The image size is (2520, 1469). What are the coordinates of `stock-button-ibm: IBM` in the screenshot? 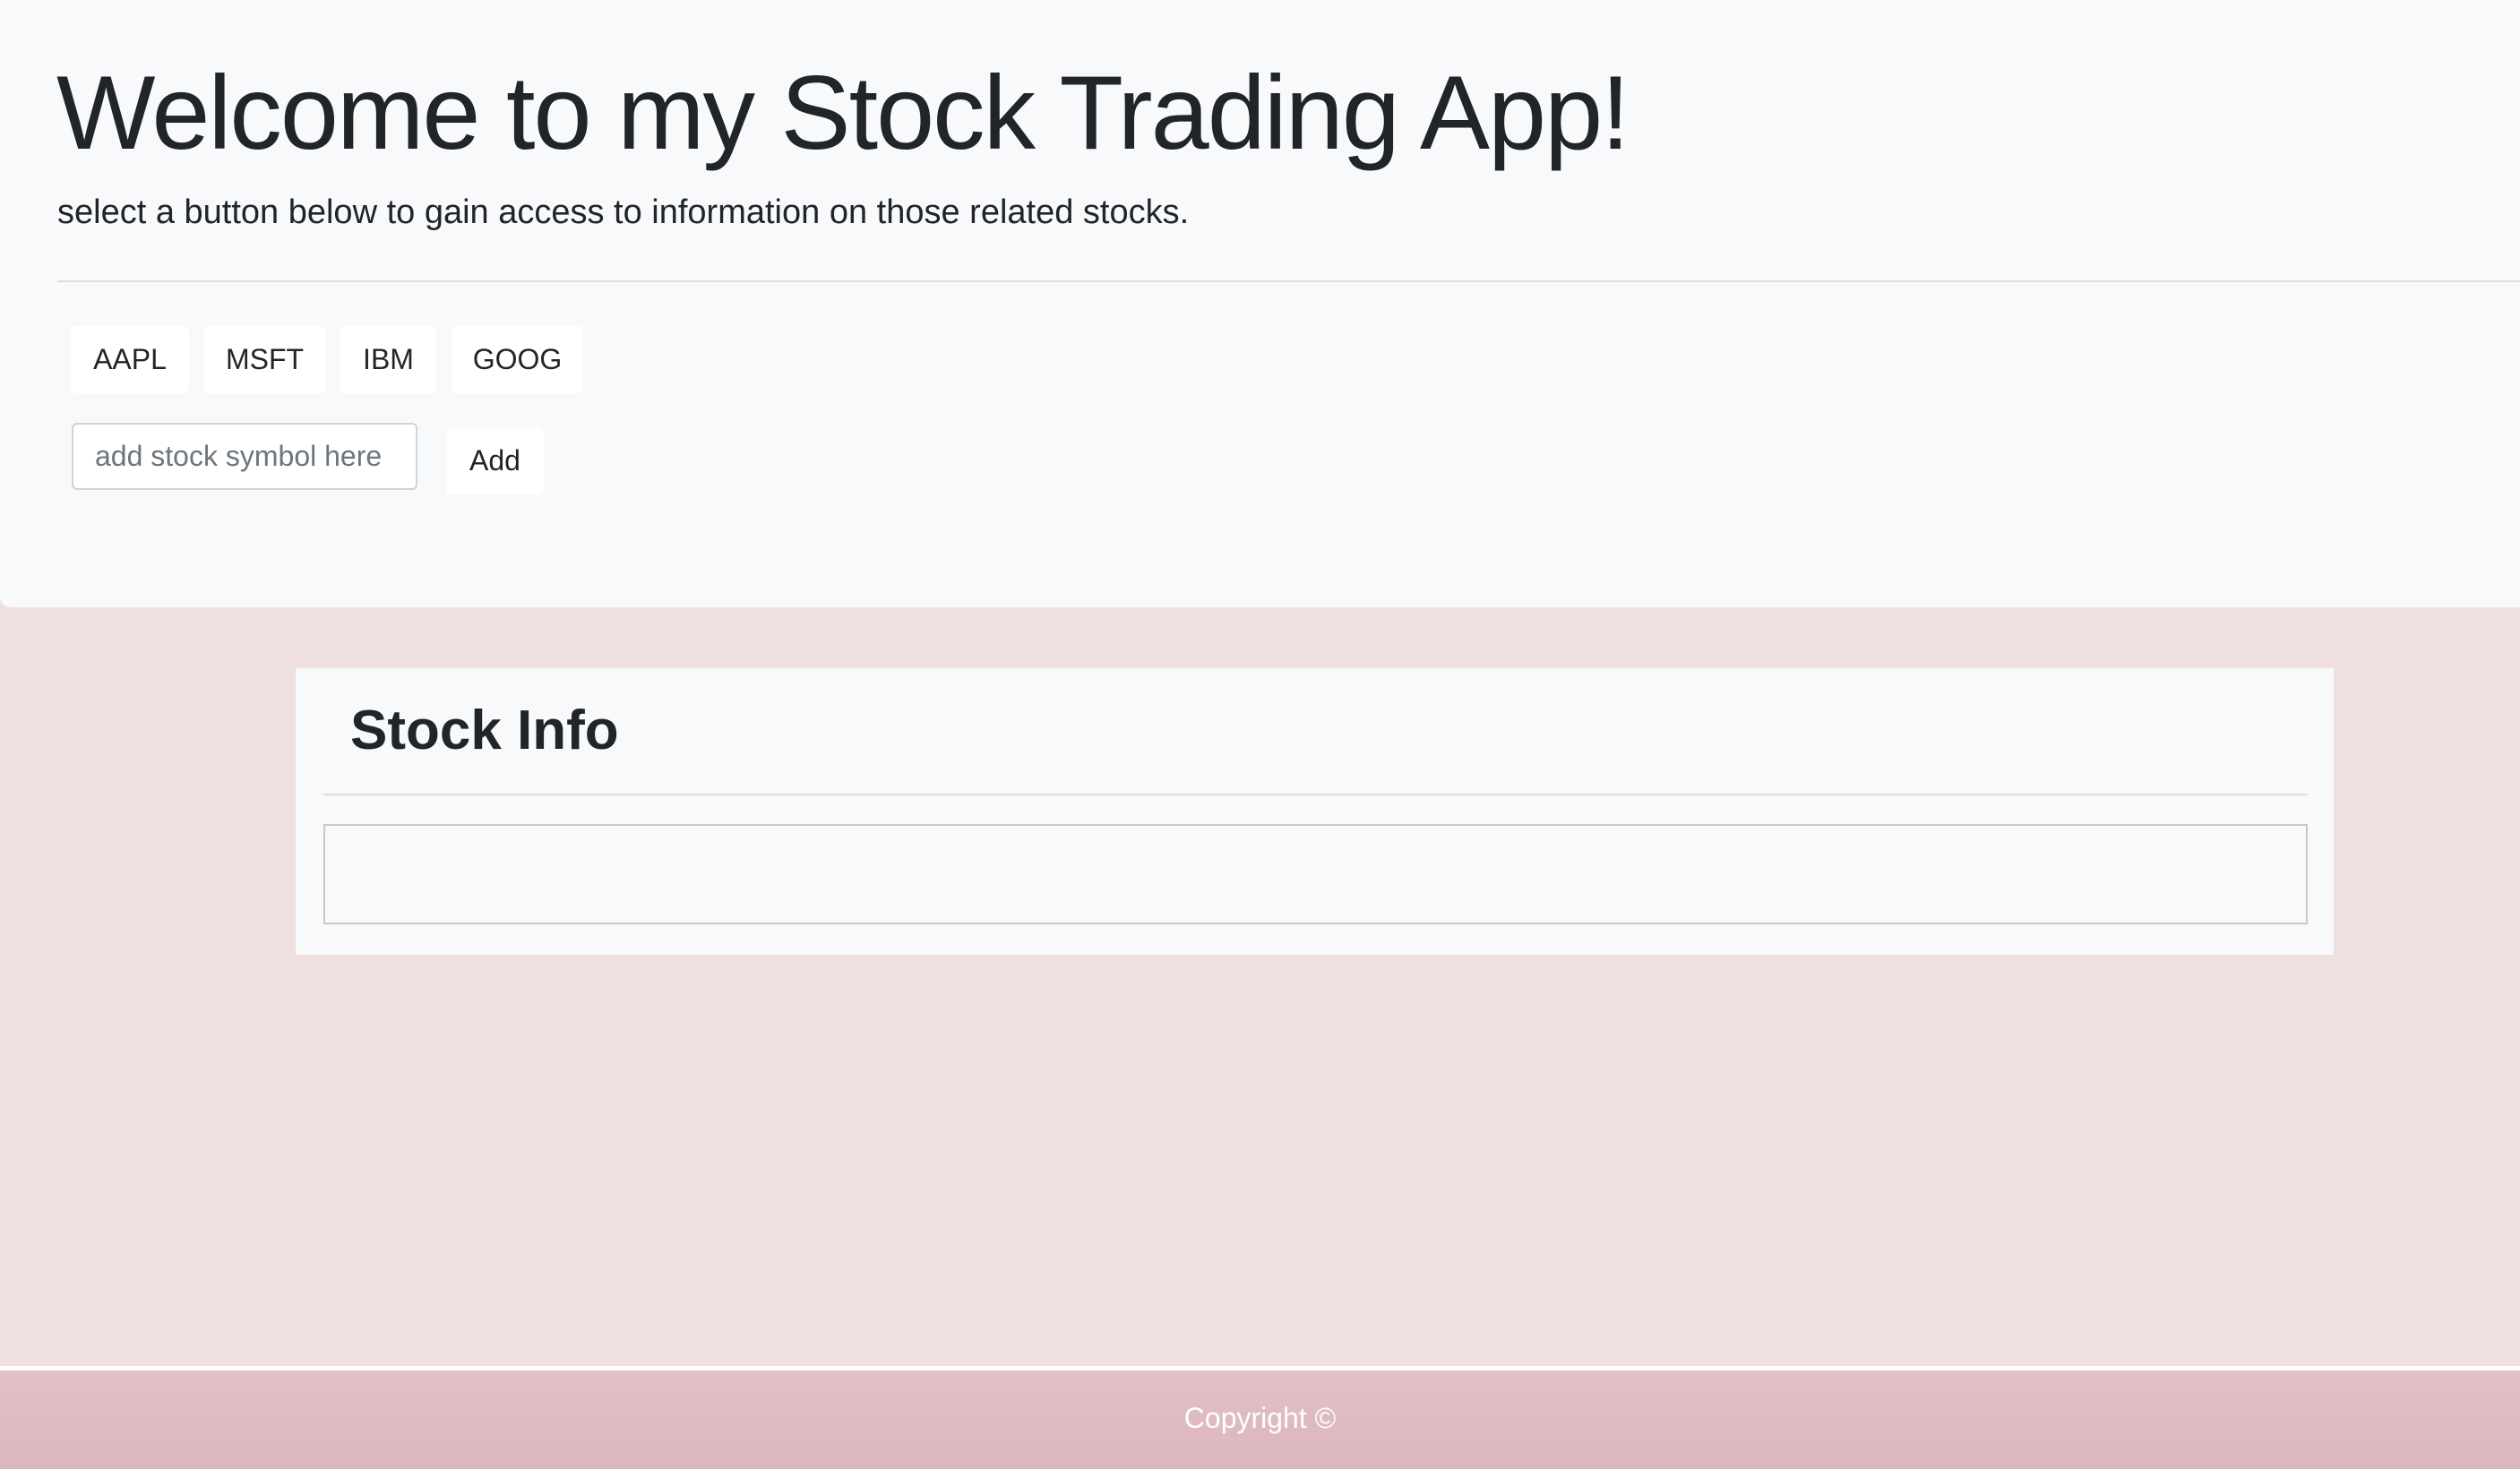 It's located at (388, 359).